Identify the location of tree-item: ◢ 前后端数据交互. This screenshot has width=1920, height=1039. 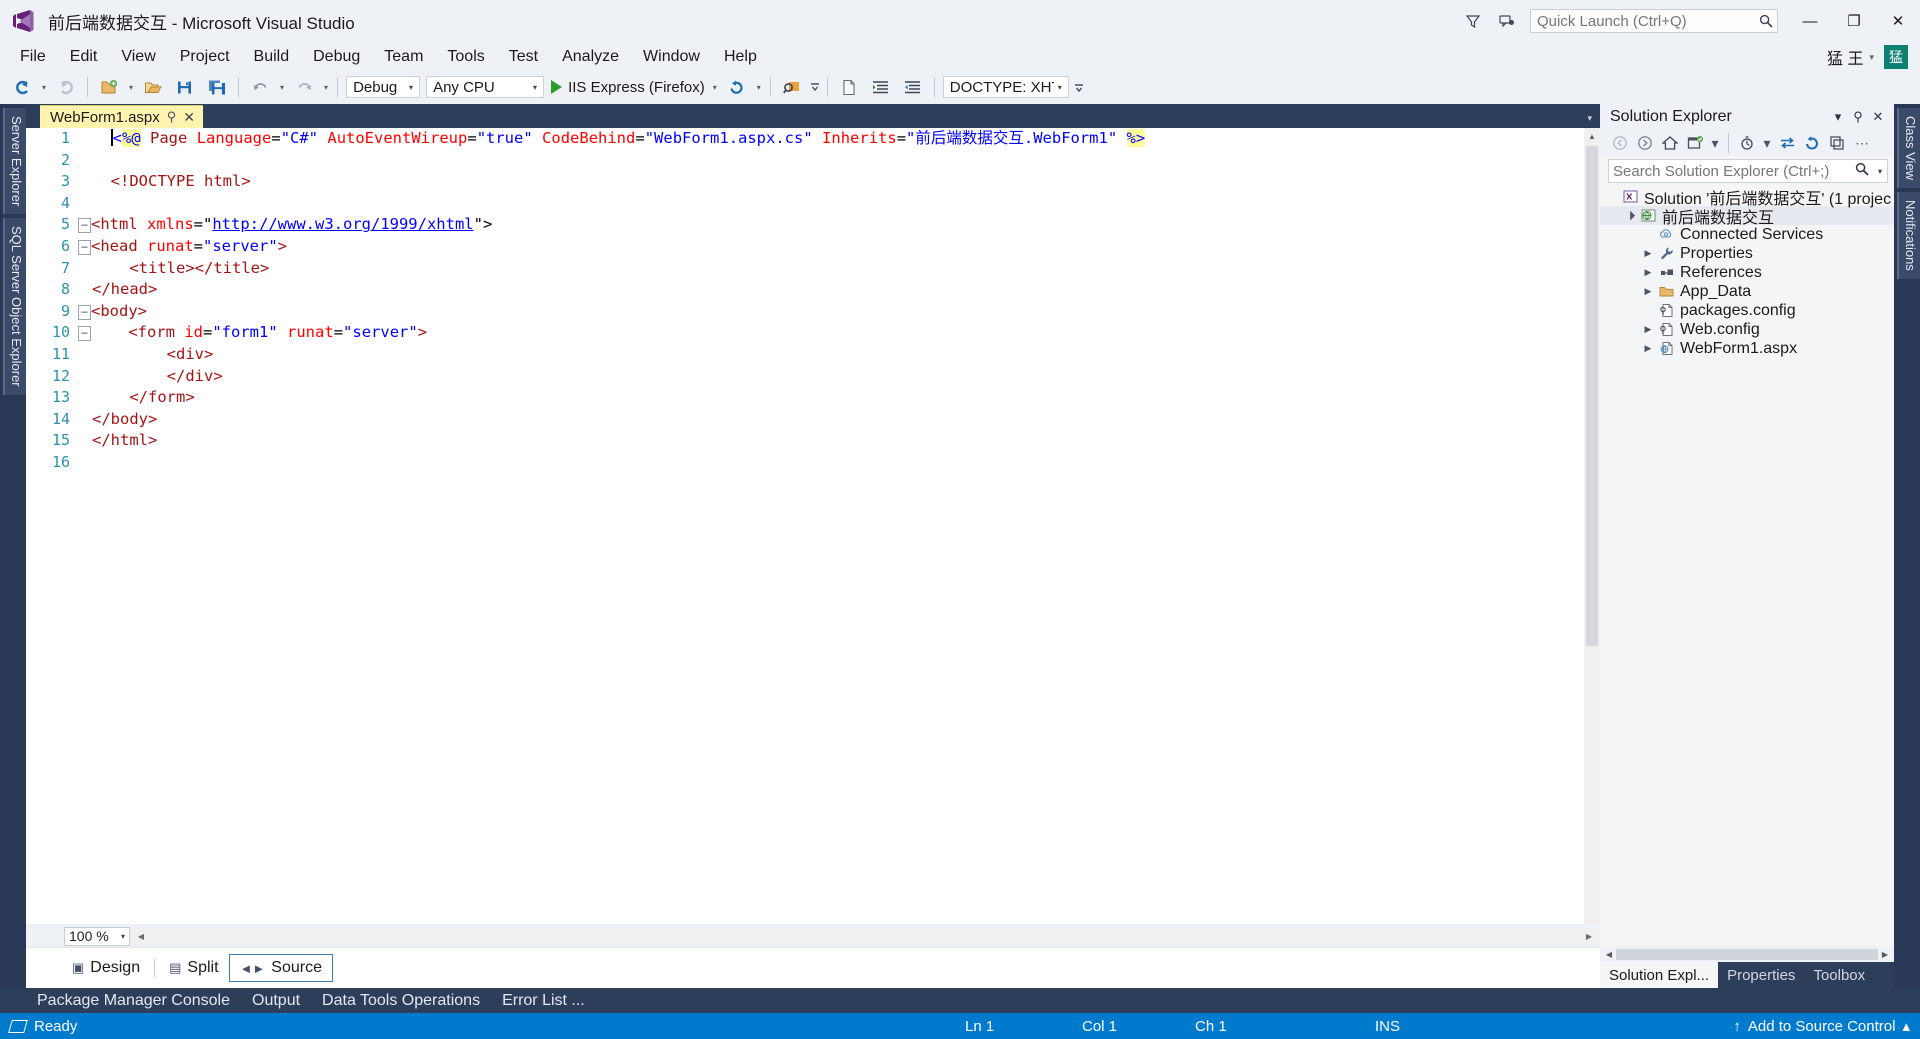
(1747, 216).